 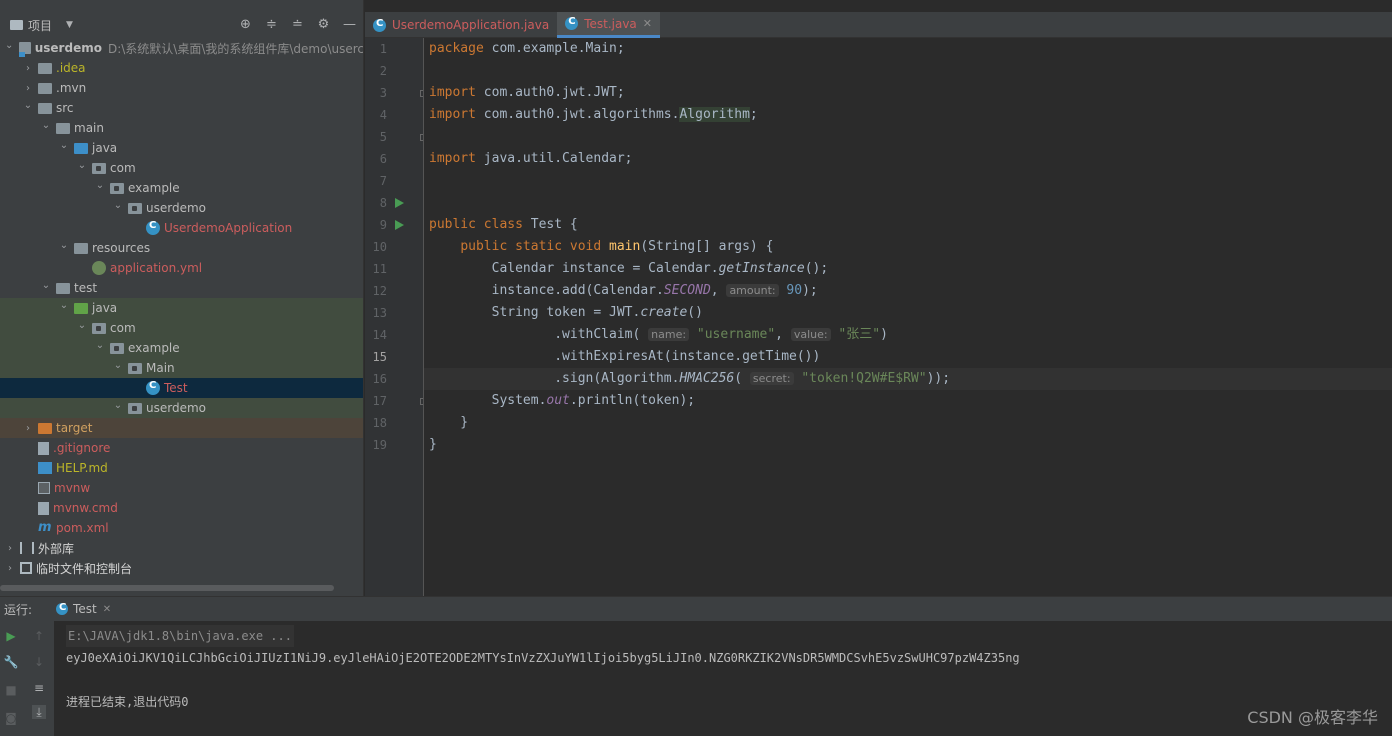 I want to click on code-line-1: package com.example.Main;, so click(x=527, y=48).